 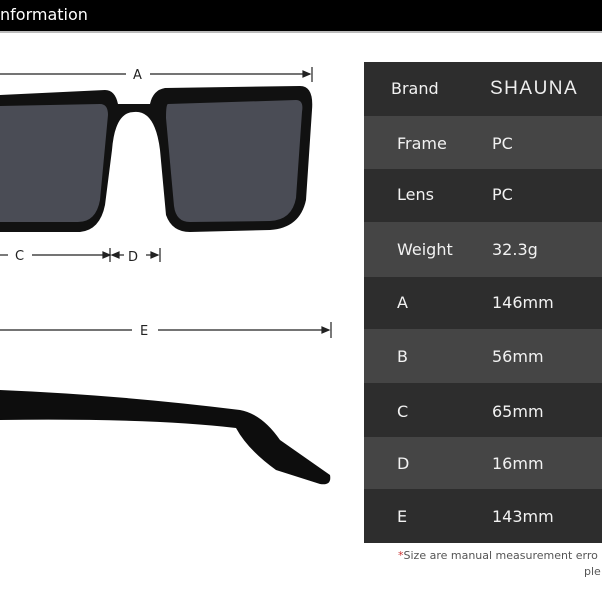 What do you see at coordinates (425, 249) in the screenshot?
I see `spec-key: Weight` at bounding box center [425, 249].